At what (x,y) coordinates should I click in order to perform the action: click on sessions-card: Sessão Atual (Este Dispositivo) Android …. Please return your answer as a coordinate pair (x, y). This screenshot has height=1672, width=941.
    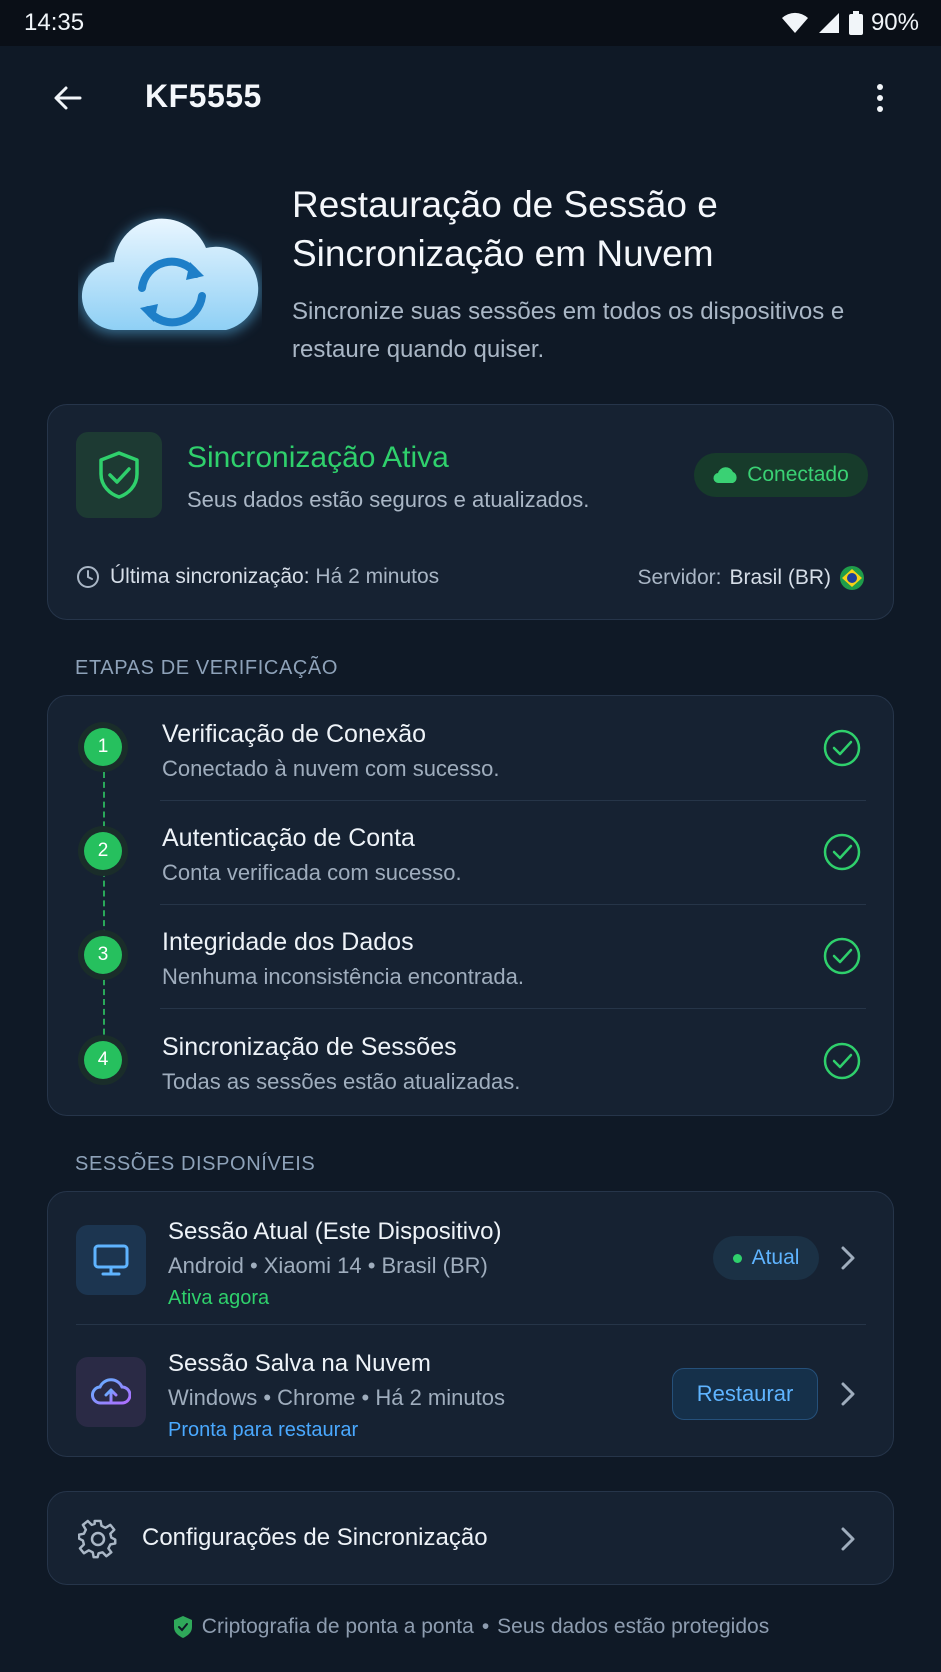
    Looking at the image, I should click on (470, 1324).